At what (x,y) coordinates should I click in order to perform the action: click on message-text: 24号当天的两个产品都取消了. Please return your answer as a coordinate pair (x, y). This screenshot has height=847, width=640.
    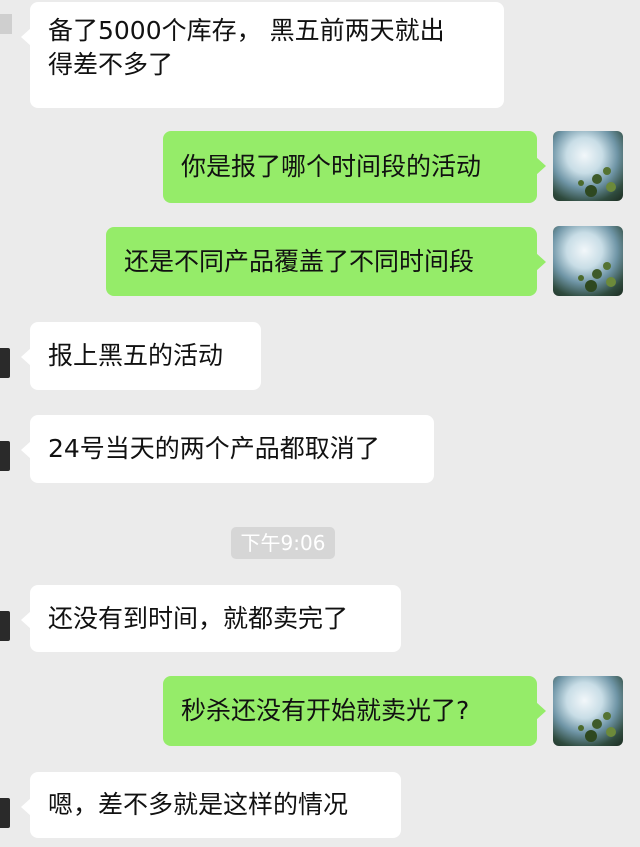
    Looking at the image, I should click on (214, 448).